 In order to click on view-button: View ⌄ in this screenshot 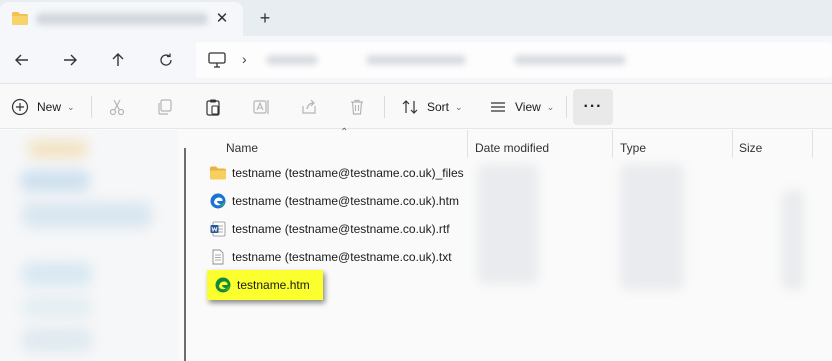, I will do `click(521, 107)`.